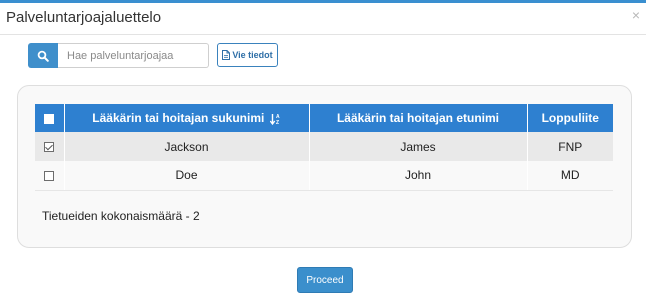  I want to click on export-button: Vie tiedot, so click(247, 55).